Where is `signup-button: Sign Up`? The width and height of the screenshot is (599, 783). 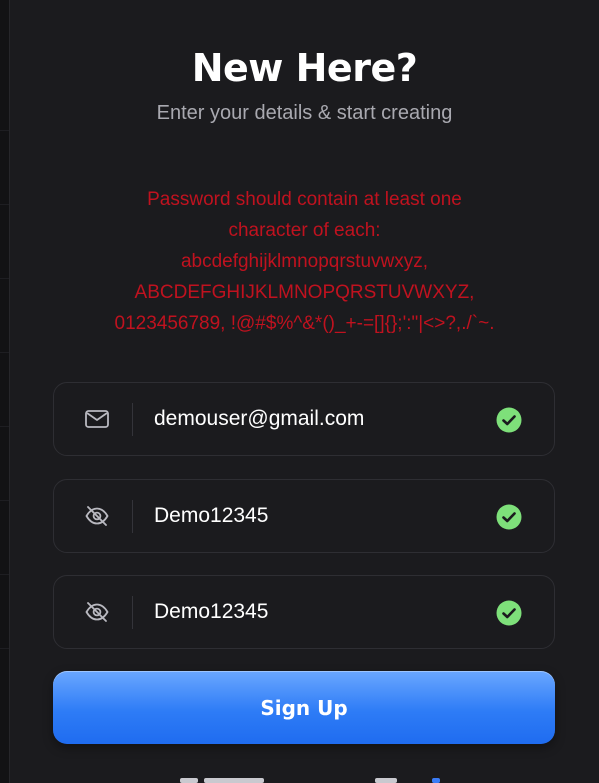
signup-button: Sign Up is located at coordinates (304, 707).